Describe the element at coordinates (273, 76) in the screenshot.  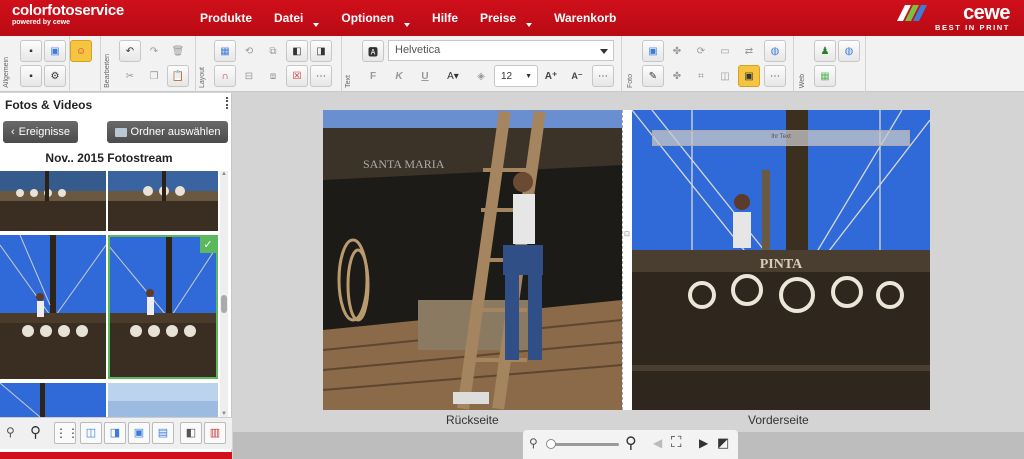
I see `group-button: ⧈` at that location.